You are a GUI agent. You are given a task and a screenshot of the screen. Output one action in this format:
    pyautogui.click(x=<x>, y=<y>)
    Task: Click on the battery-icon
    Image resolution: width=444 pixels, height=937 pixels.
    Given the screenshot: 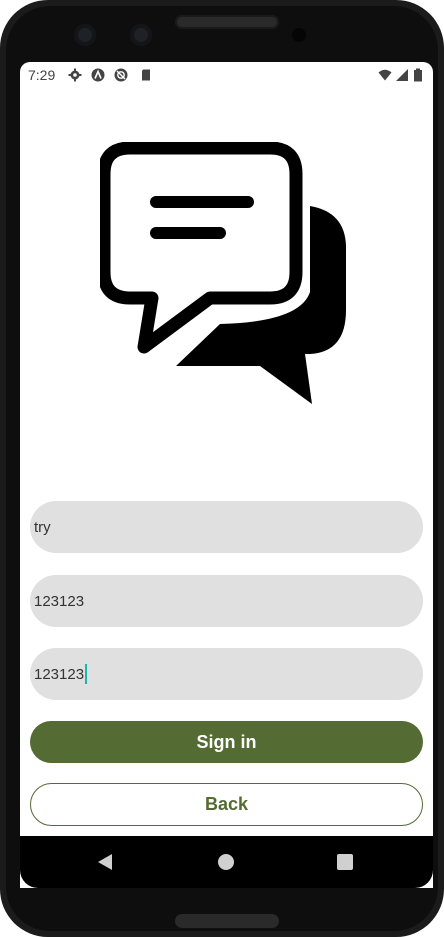 What is the action you would take?
    pyautogui.click(x=418, y=75)
    